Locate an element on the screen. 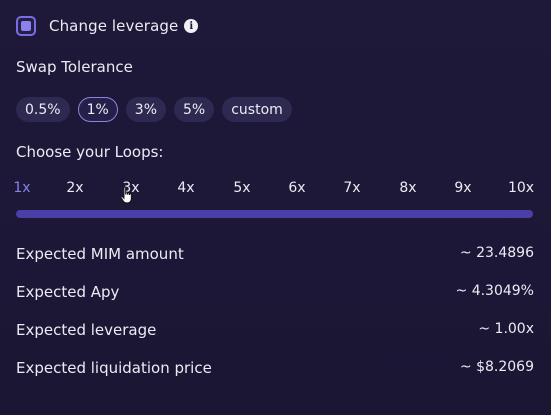 This screenshot has width=551, height=415. tolerance-option-5: 5% is located at coordinates (194, 109).